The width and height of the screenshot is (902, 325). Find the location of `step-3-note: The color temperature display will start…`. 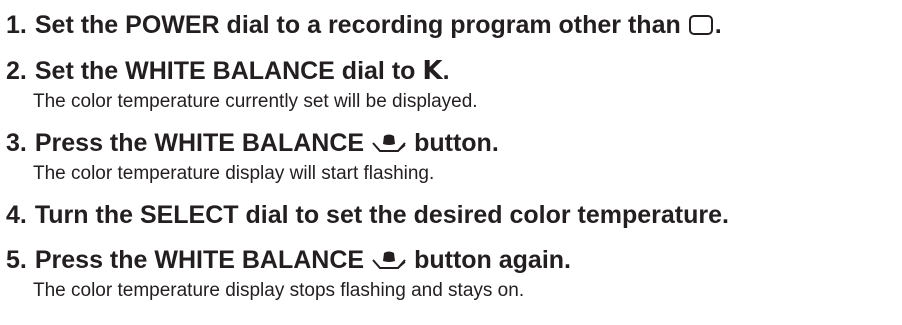

step-3-note: The color temperature display will start… is located at coordinates (234, 173).